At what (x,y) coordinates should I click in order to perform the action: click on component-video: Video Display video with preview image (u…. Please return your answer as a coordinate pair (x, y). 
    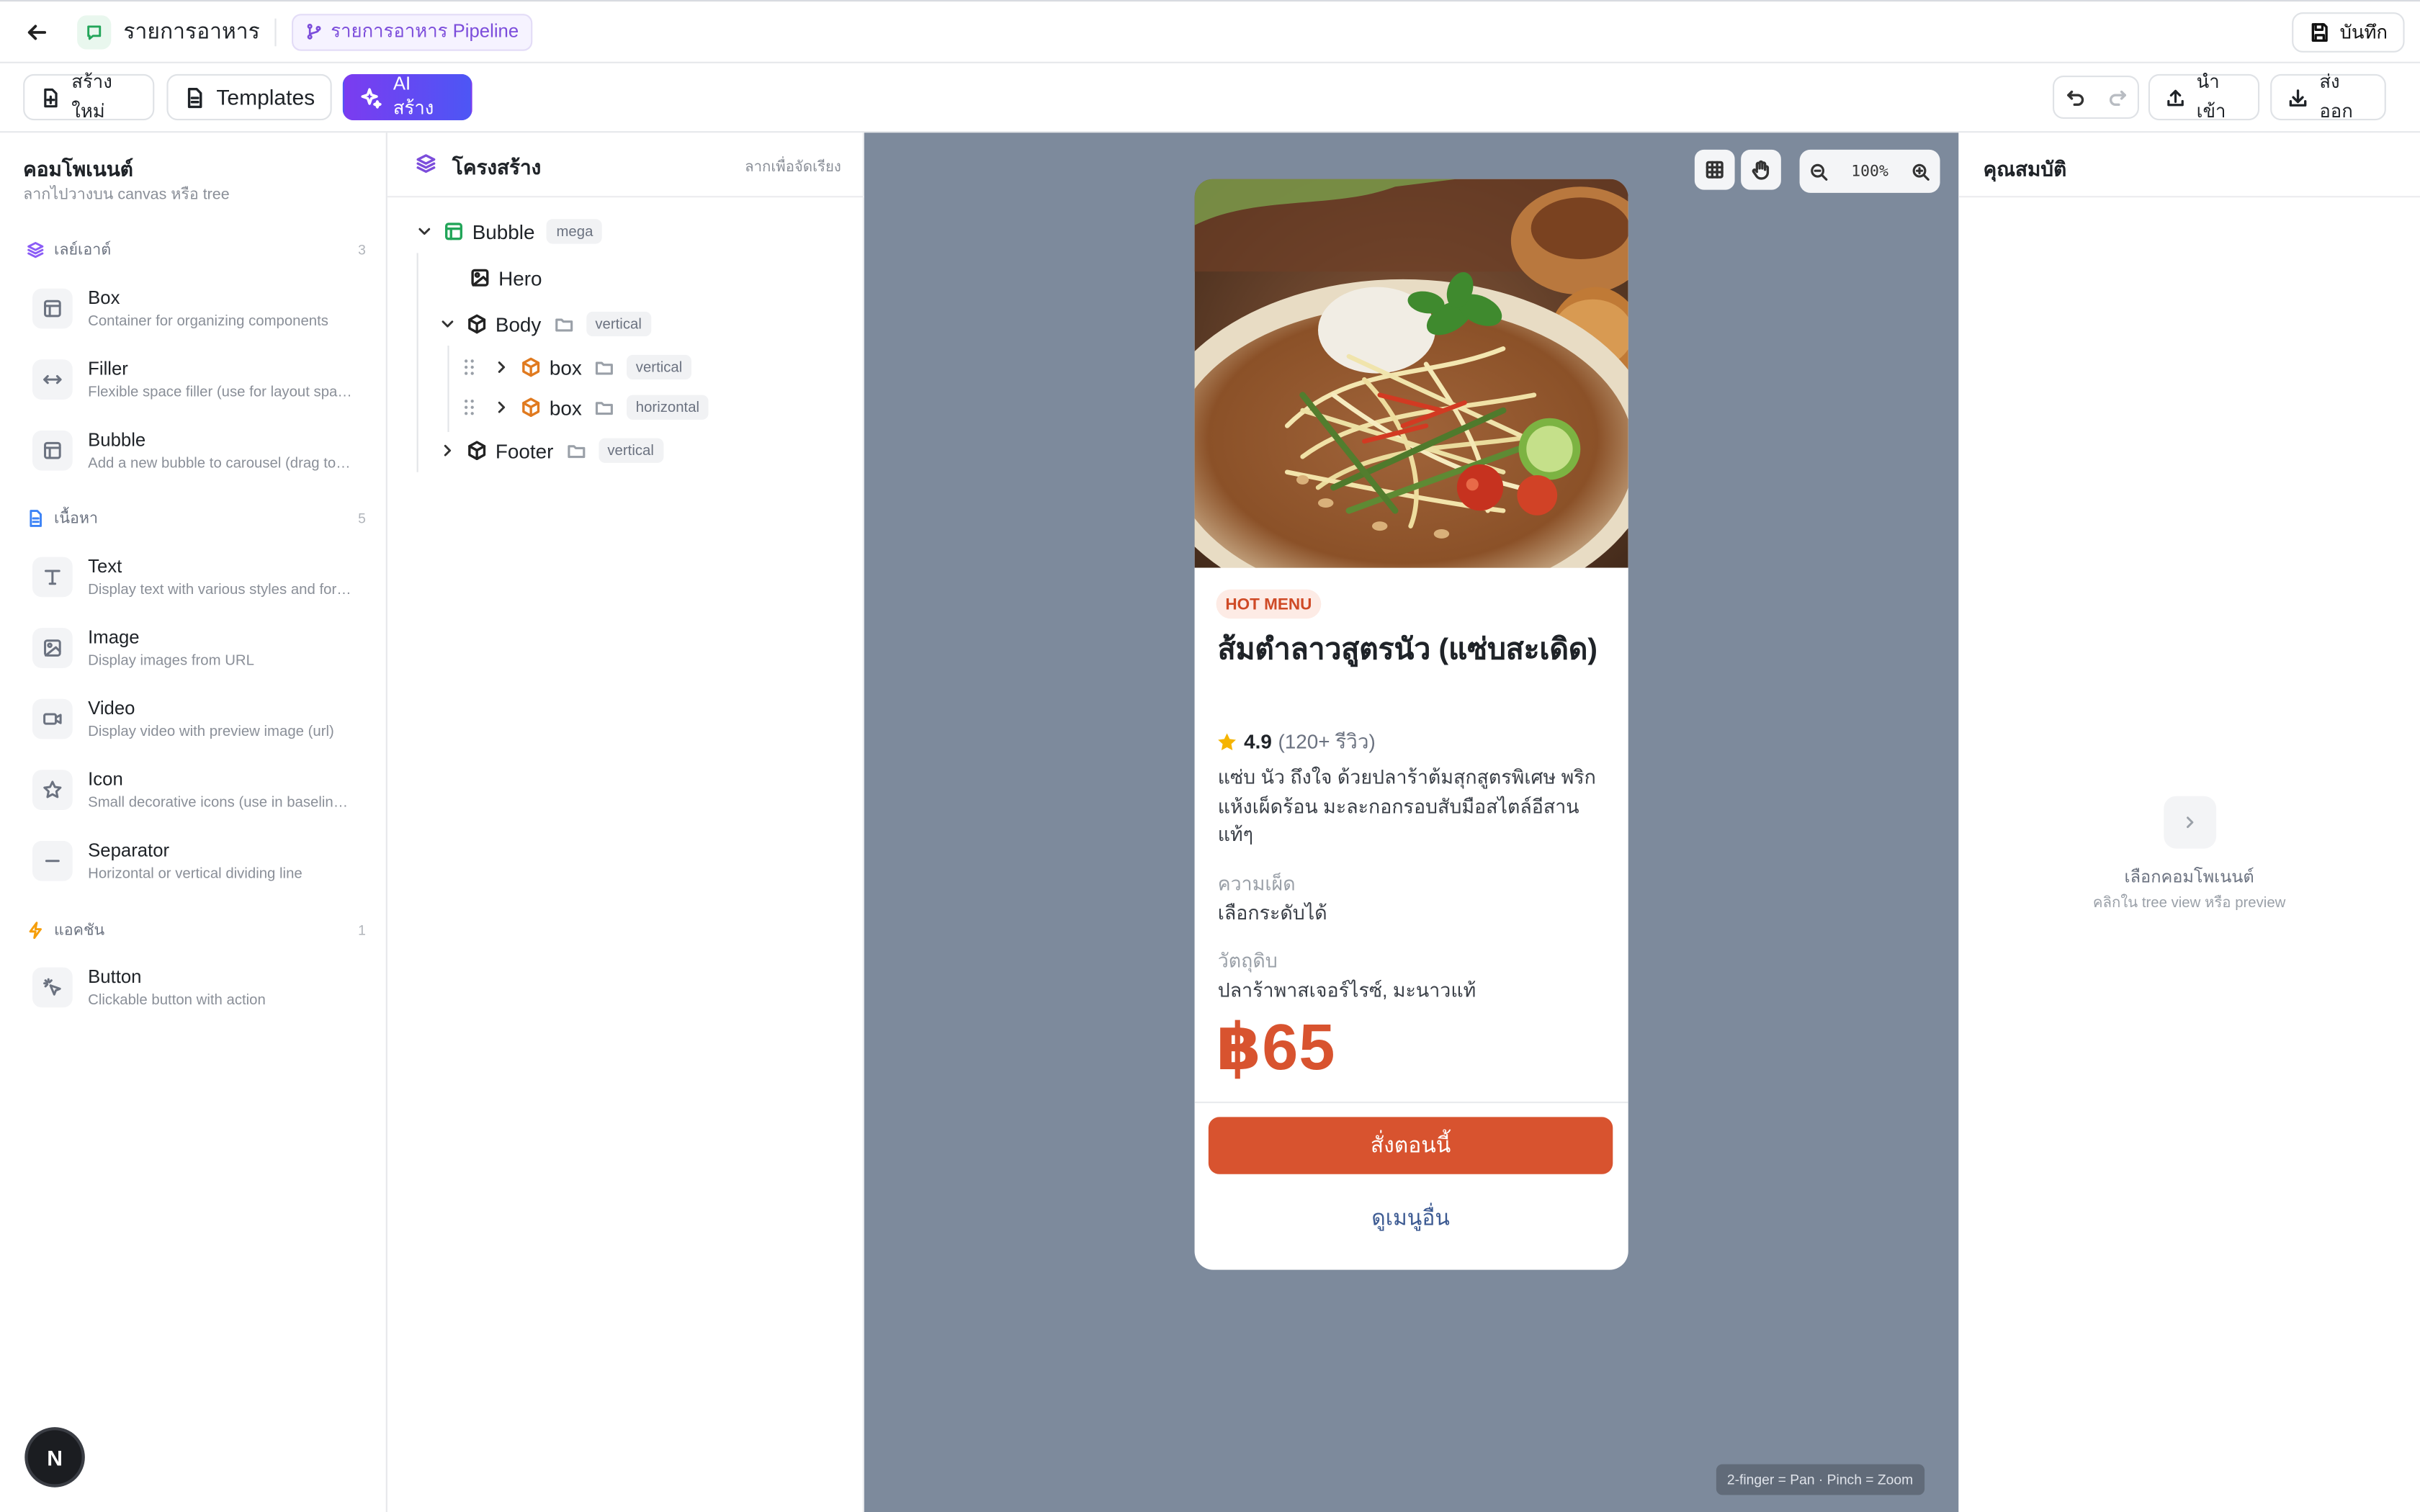
    Looking at the image, I should click on (198, 719).